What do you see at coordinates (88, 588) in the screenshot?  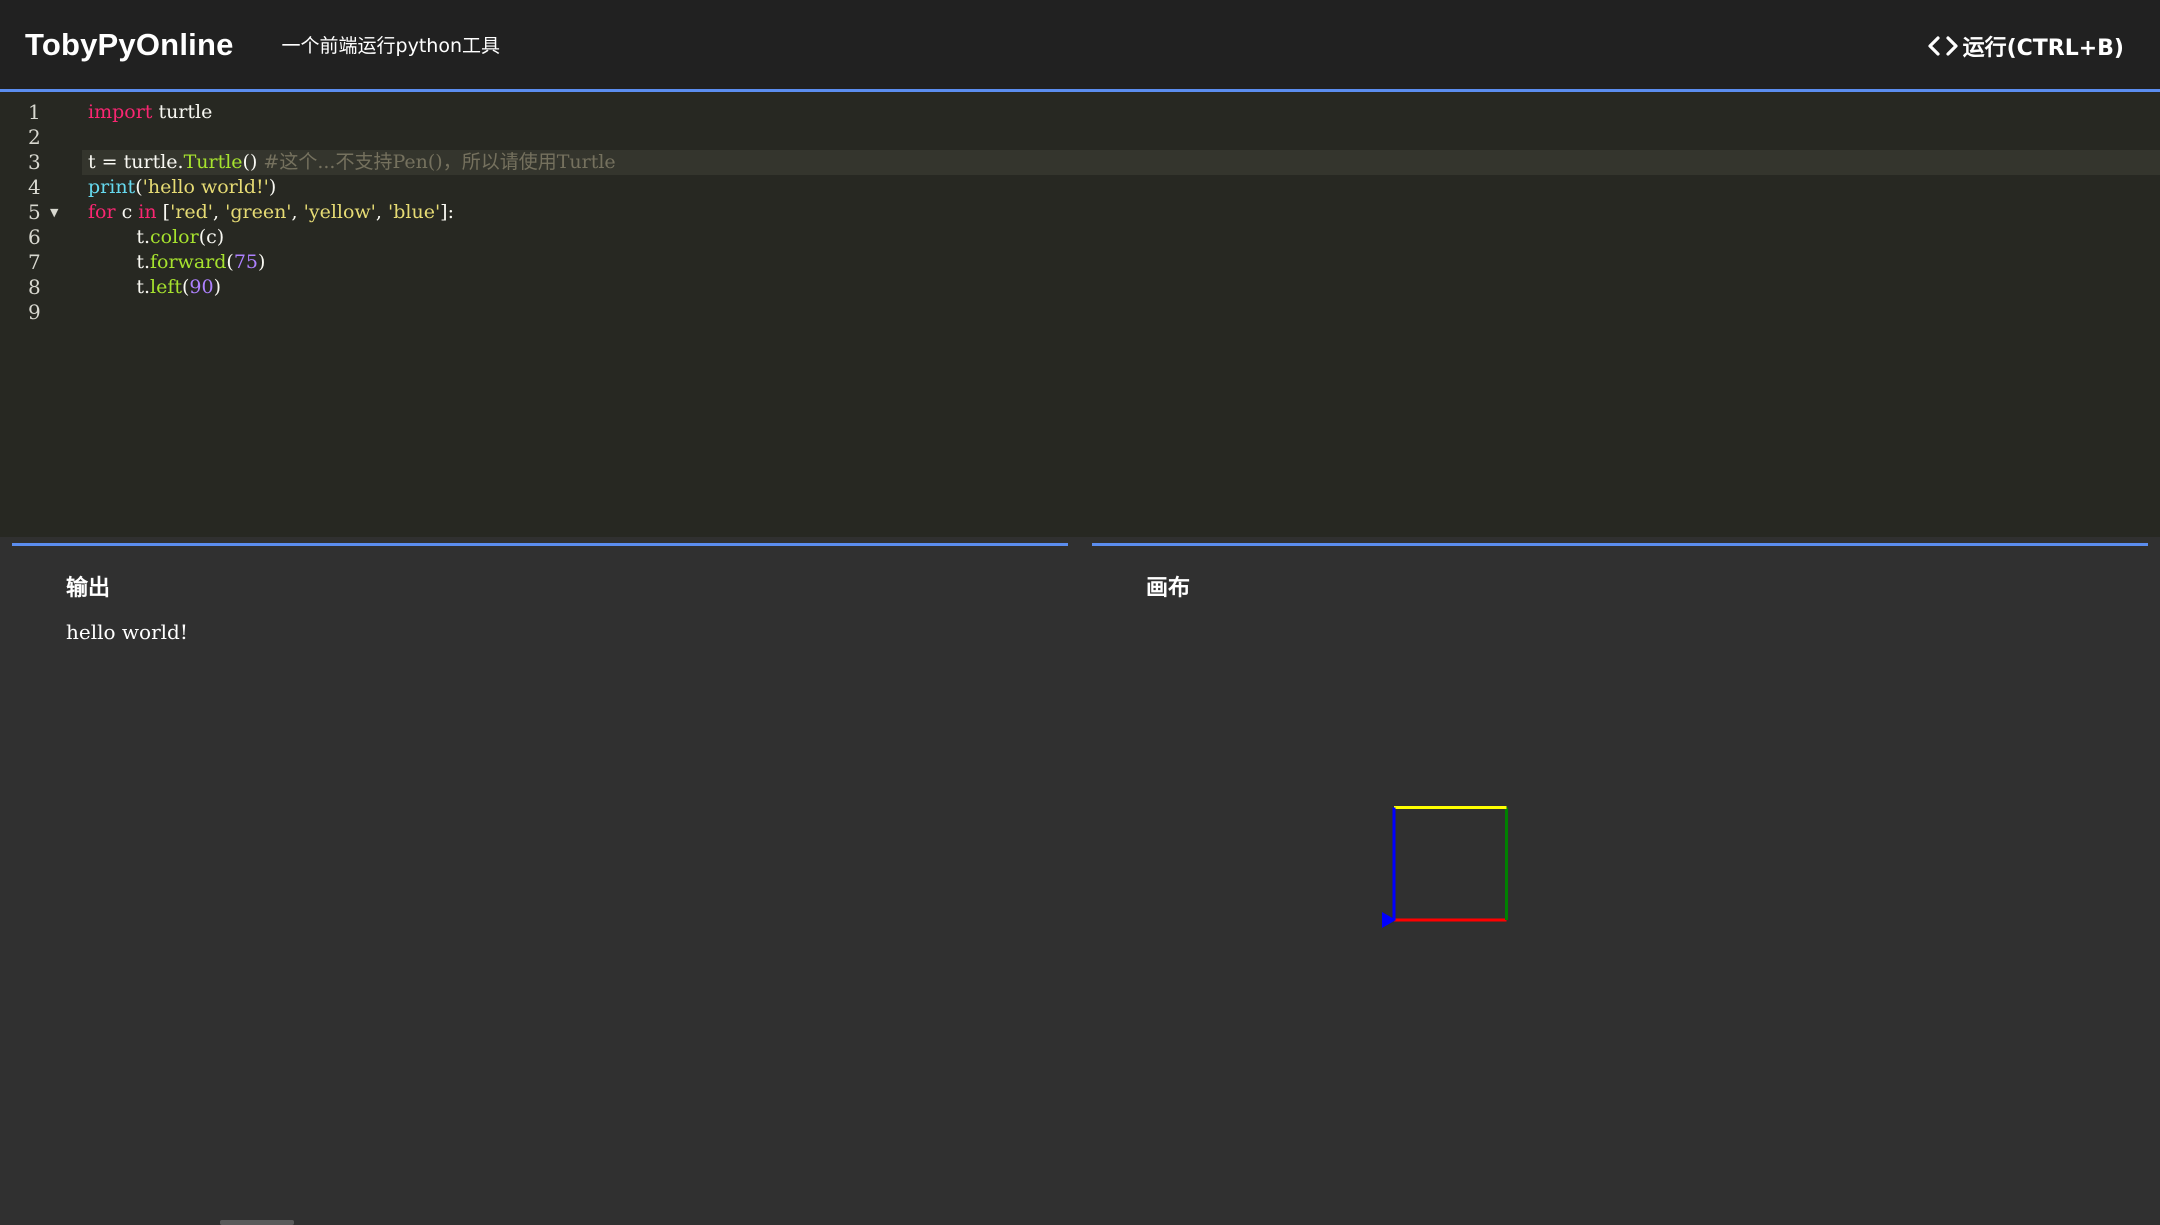 I see `output-panel-title: 输出` at bounding box center [88, 588].